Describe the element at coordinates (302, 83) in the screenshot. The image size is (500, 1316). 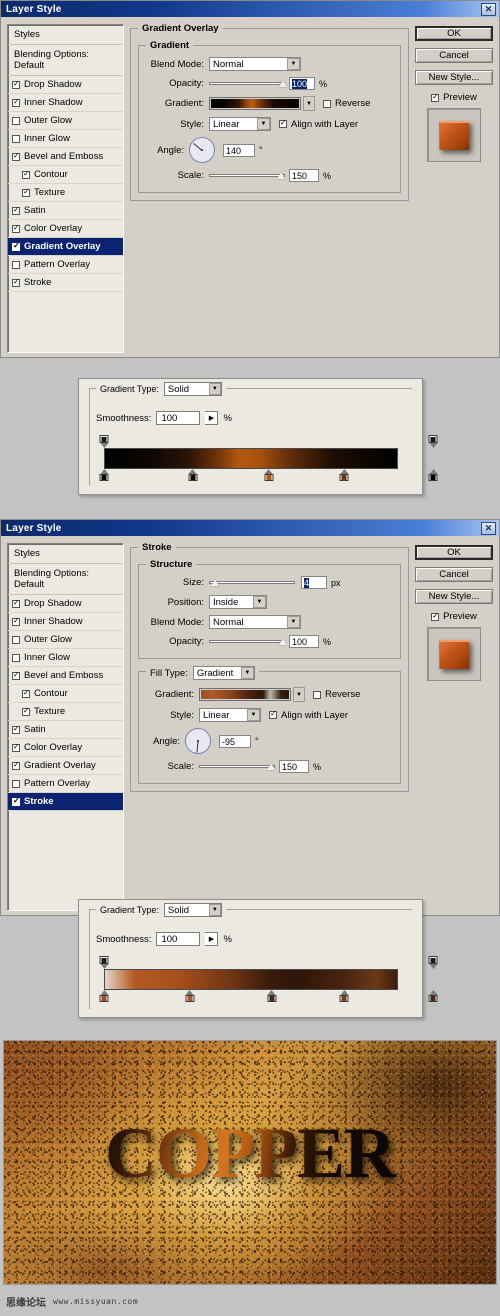
I see `opacity-input: 100` at that location.